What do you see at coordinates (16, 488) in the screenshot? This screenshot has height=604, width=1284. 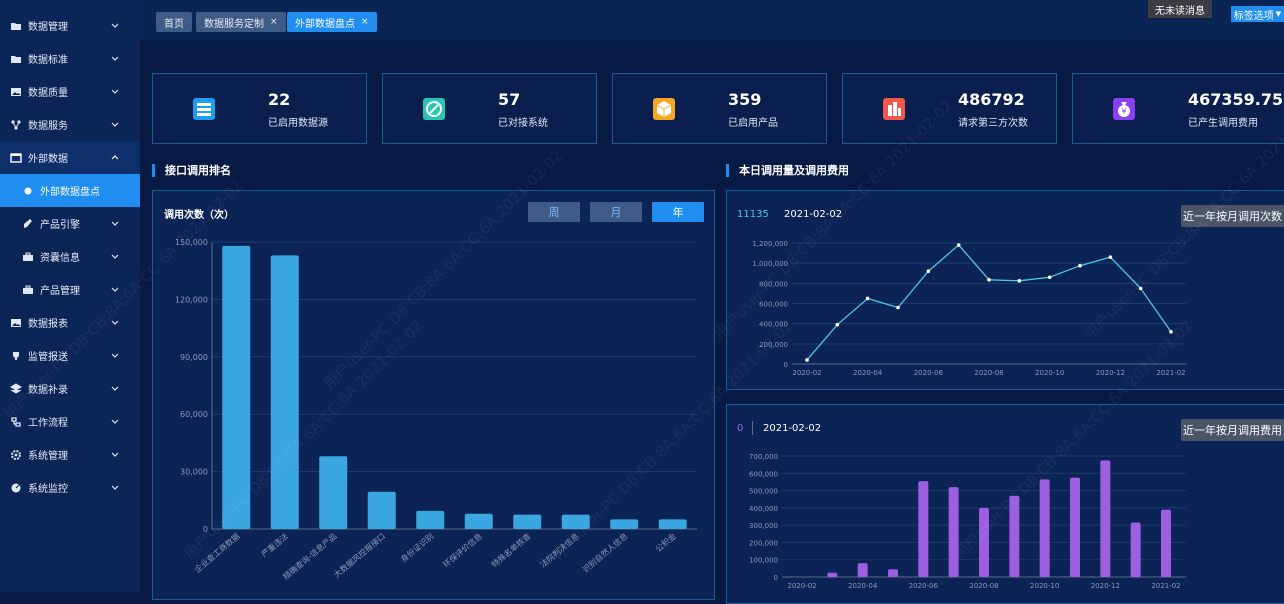 I see `monitor-icon` at bounding box center [16, 488].